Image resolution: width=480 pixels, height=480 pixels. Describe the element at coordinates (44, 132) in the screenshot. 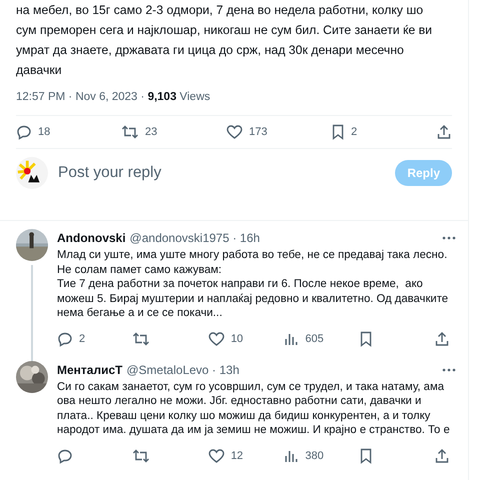

I see `action-count: 18` at that location.